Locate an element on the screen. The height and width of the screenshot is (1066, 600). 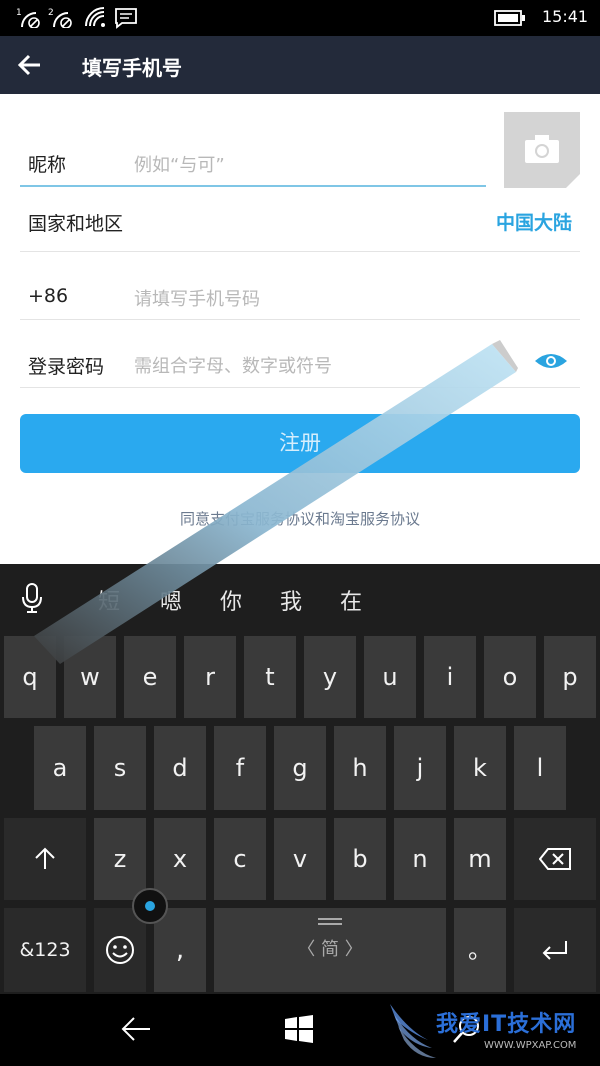
key-c: c is located at coordinates (240, 859).